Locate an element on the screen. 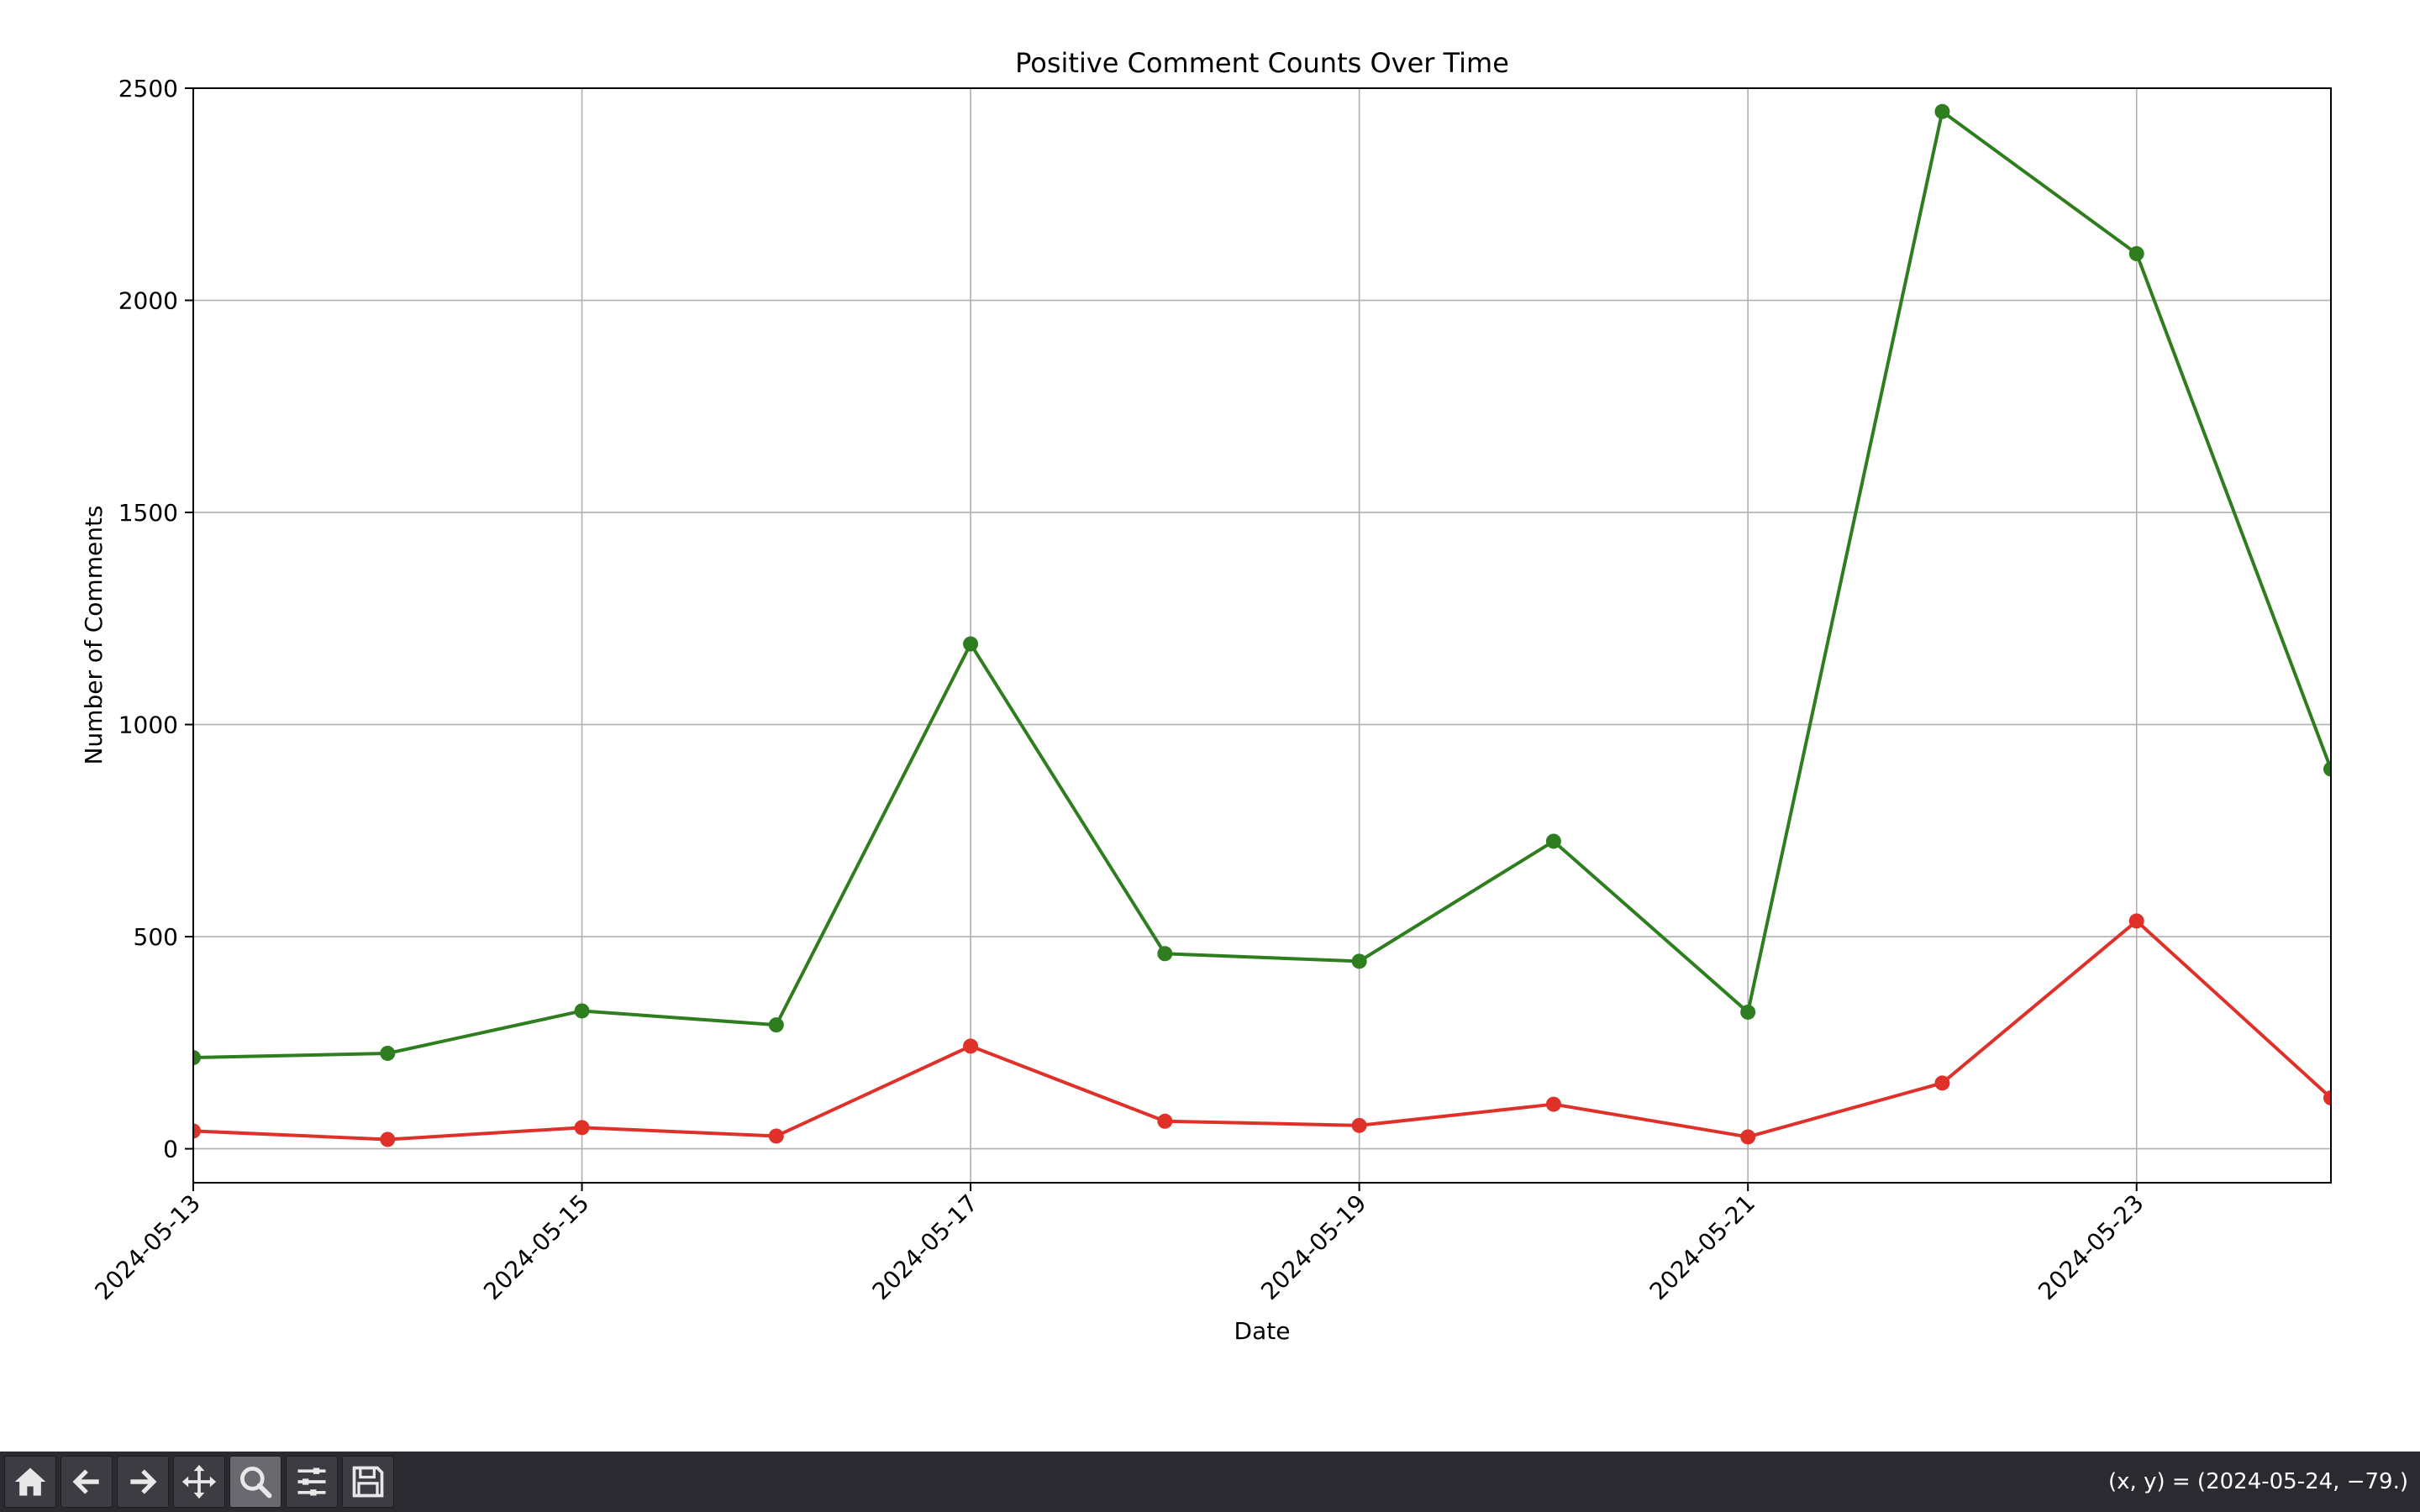 The image size is (2420, 1512). zoom-magnifier-icon is located at coordinates (256, 1483).